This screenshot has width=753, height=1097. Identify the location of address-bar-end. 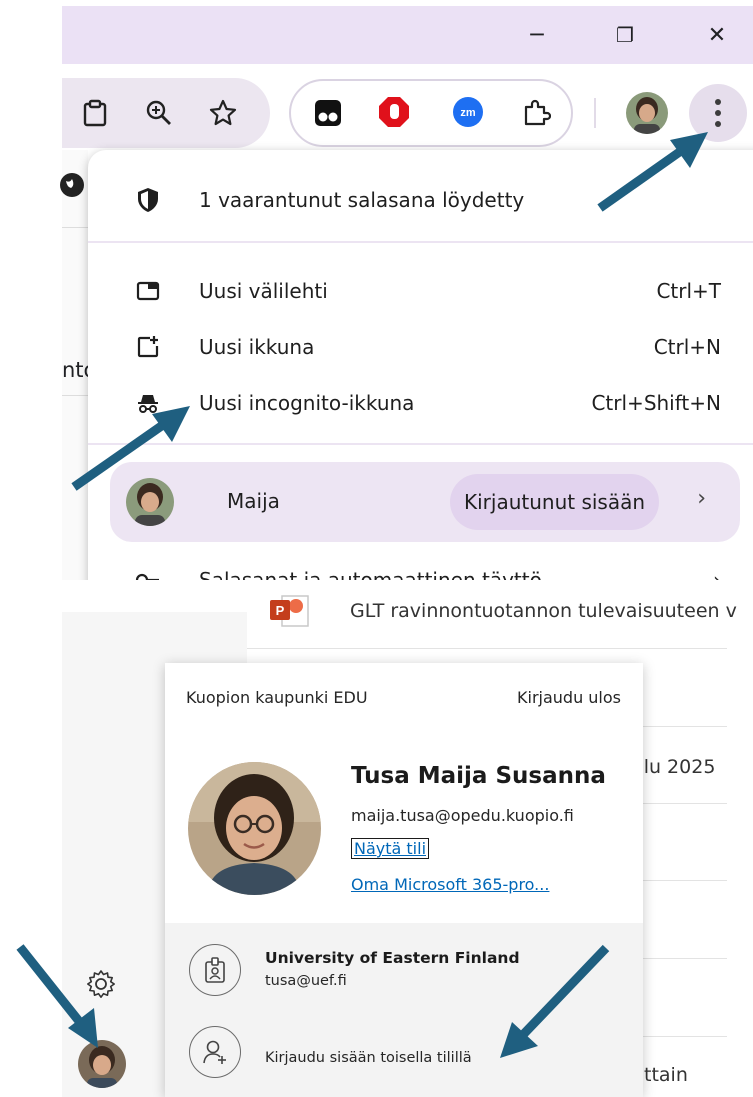
(166, 113).